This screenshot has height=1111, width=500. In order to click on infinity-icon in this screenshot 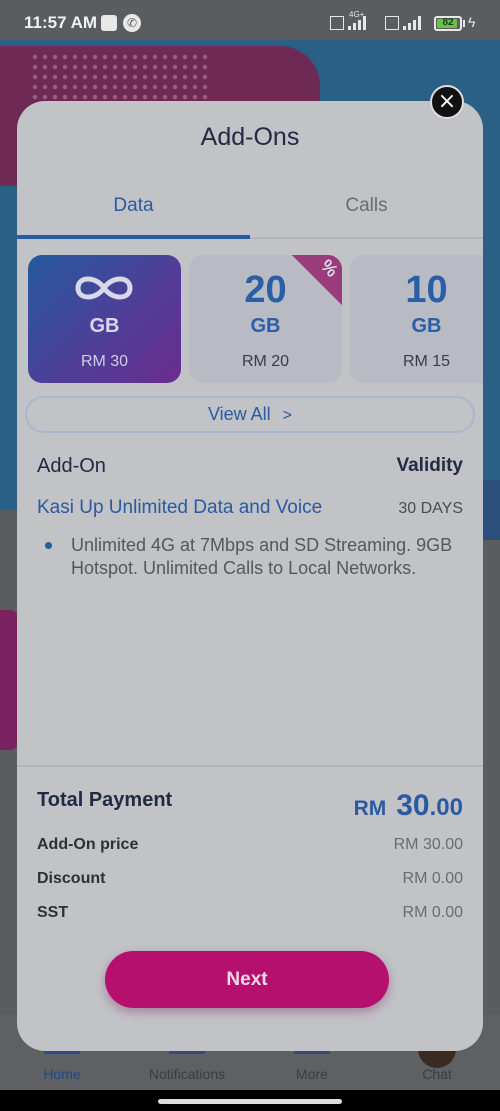, I will do `click(104, 288)`.